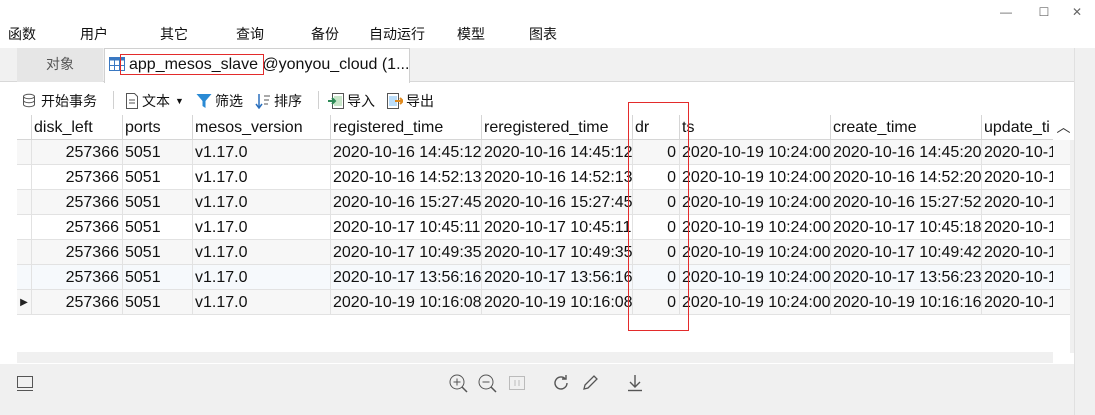 The width and height of the screenshot is (1095, 415). What do you see at coordinates (261, 127) in the screenshot?
I see `column-header-mesos-version: mesos_version` at bounding box center [261, 127].